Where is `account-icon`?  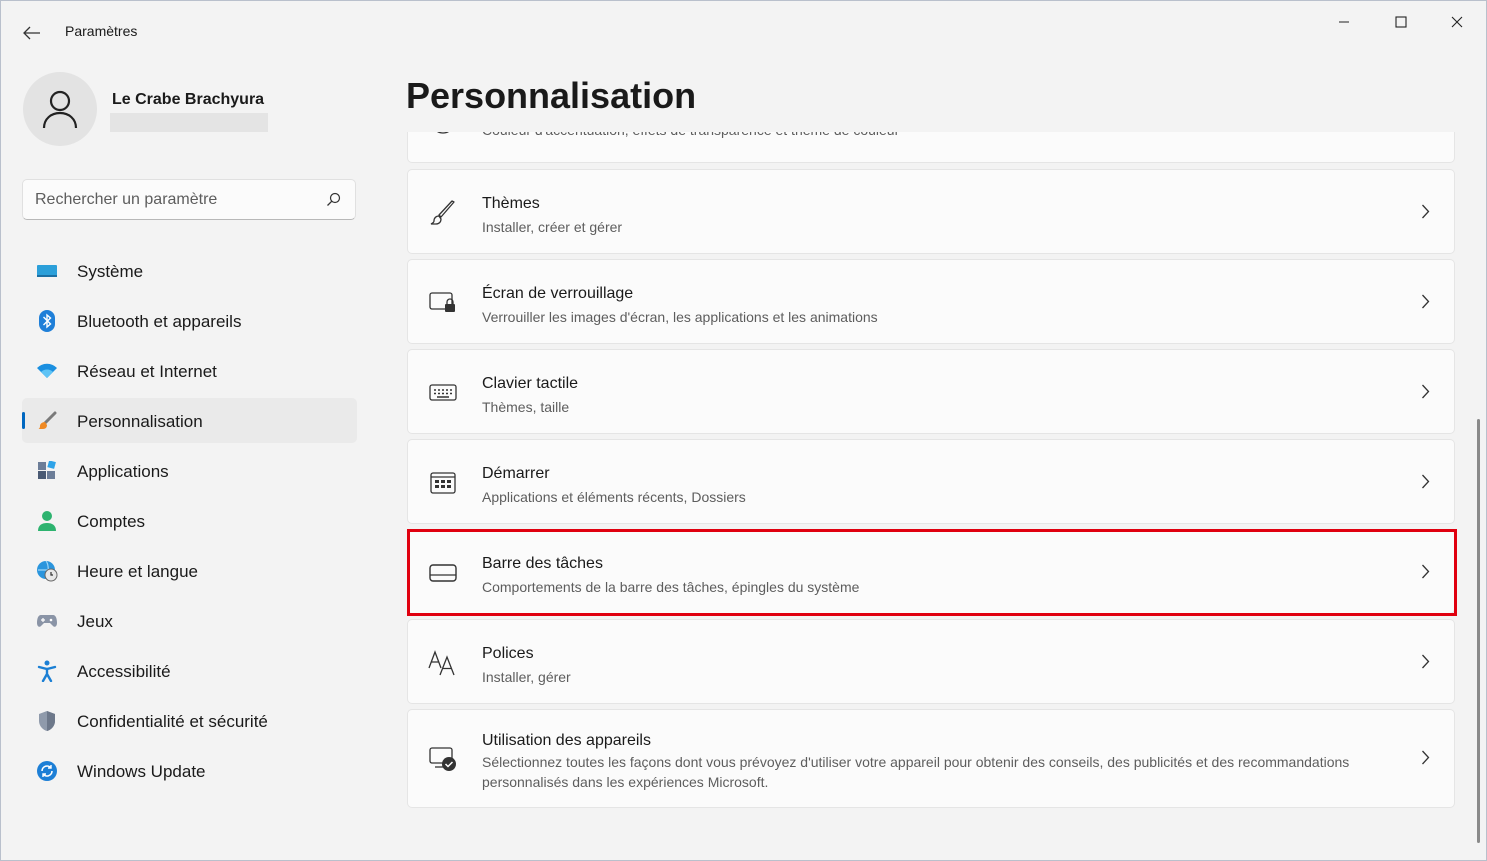
account-icon is located at coordinates (47, 521).